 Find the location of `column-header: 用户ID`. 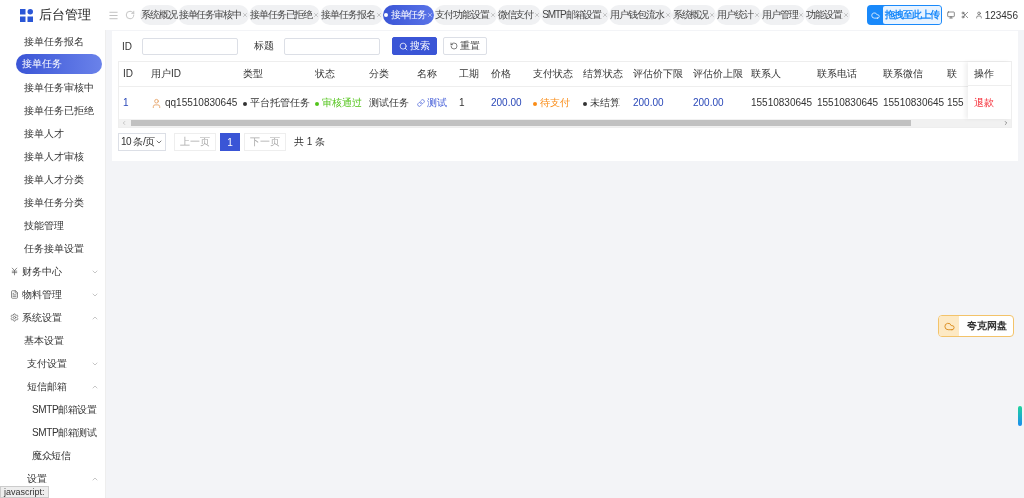

column-header: 用户ID is located at coordinates (193, 74).